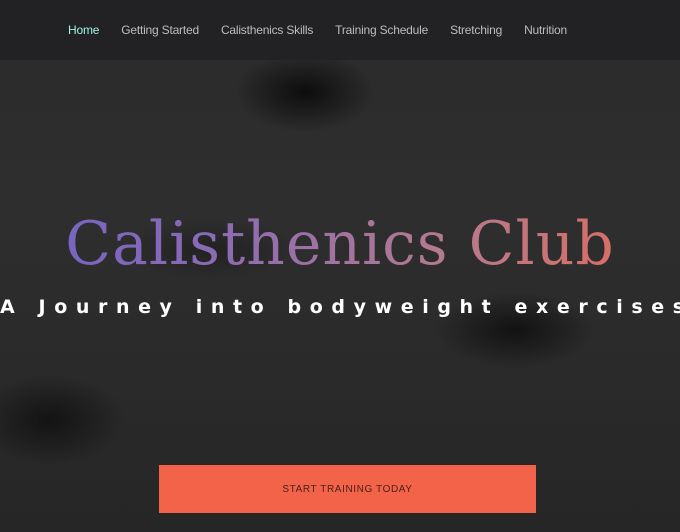 Image resolution: width=680 pixels, height=532 pixels. I want to click on nav-item-stretching: Stretching, so click(476, 30).